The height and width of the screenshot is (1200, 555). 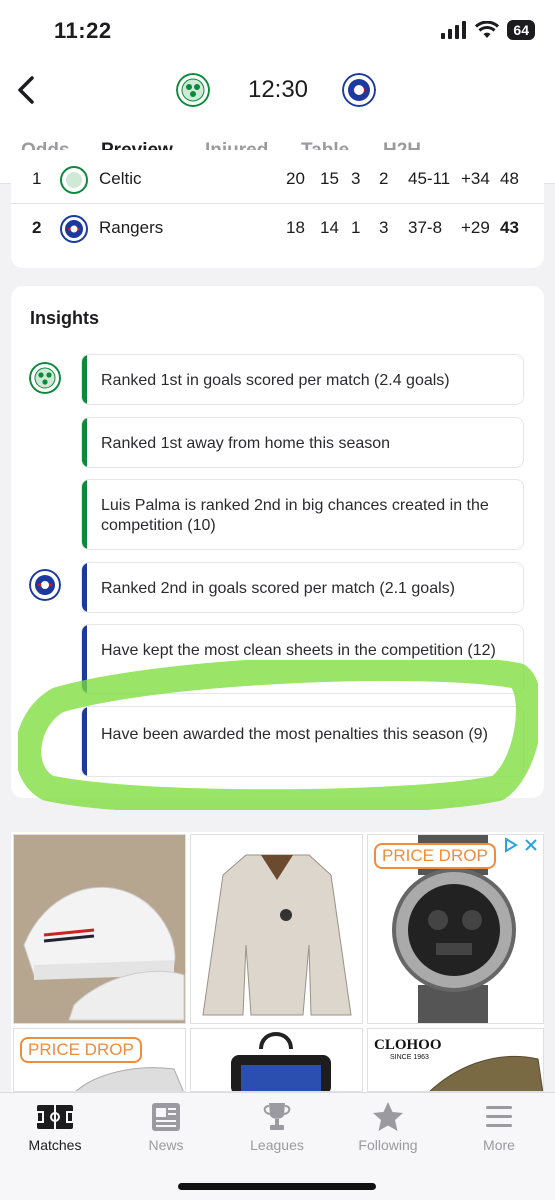 I want to click on battery-indicator: 64, so click(x=521, y=30).